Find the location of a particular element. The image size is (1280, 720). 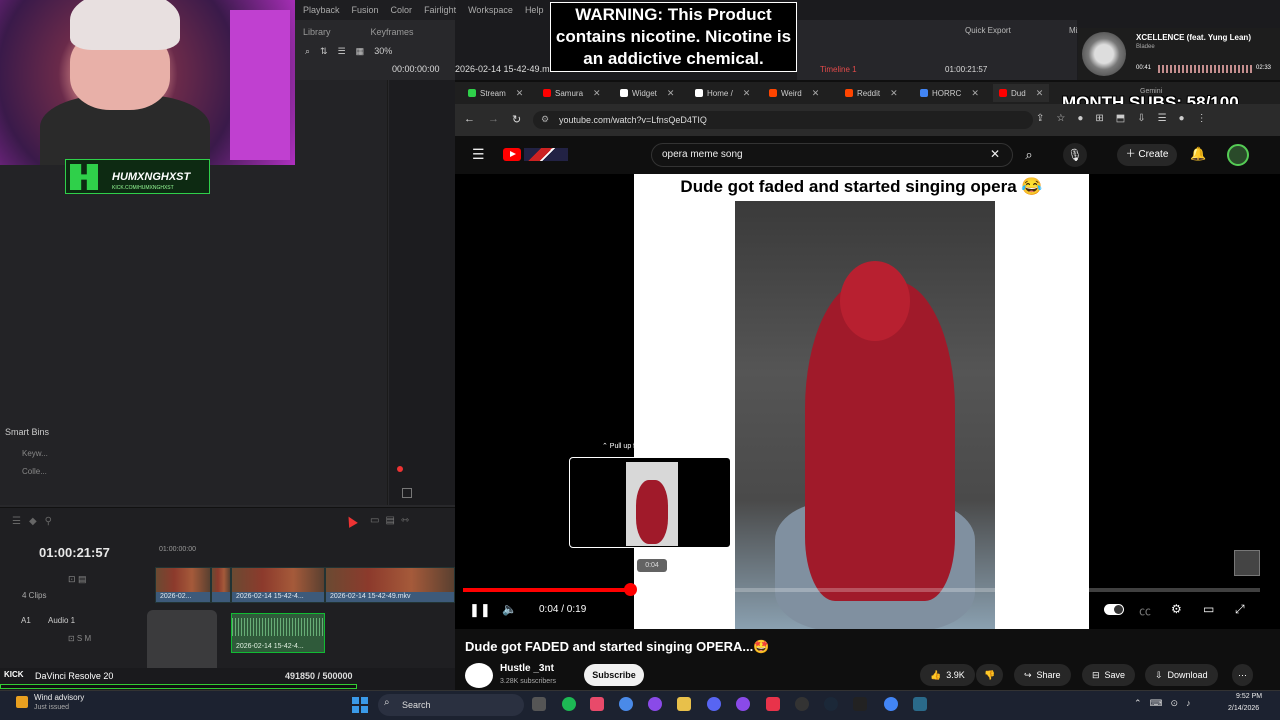

list-view-icon: ☰ is located at coordinates (342, 51).